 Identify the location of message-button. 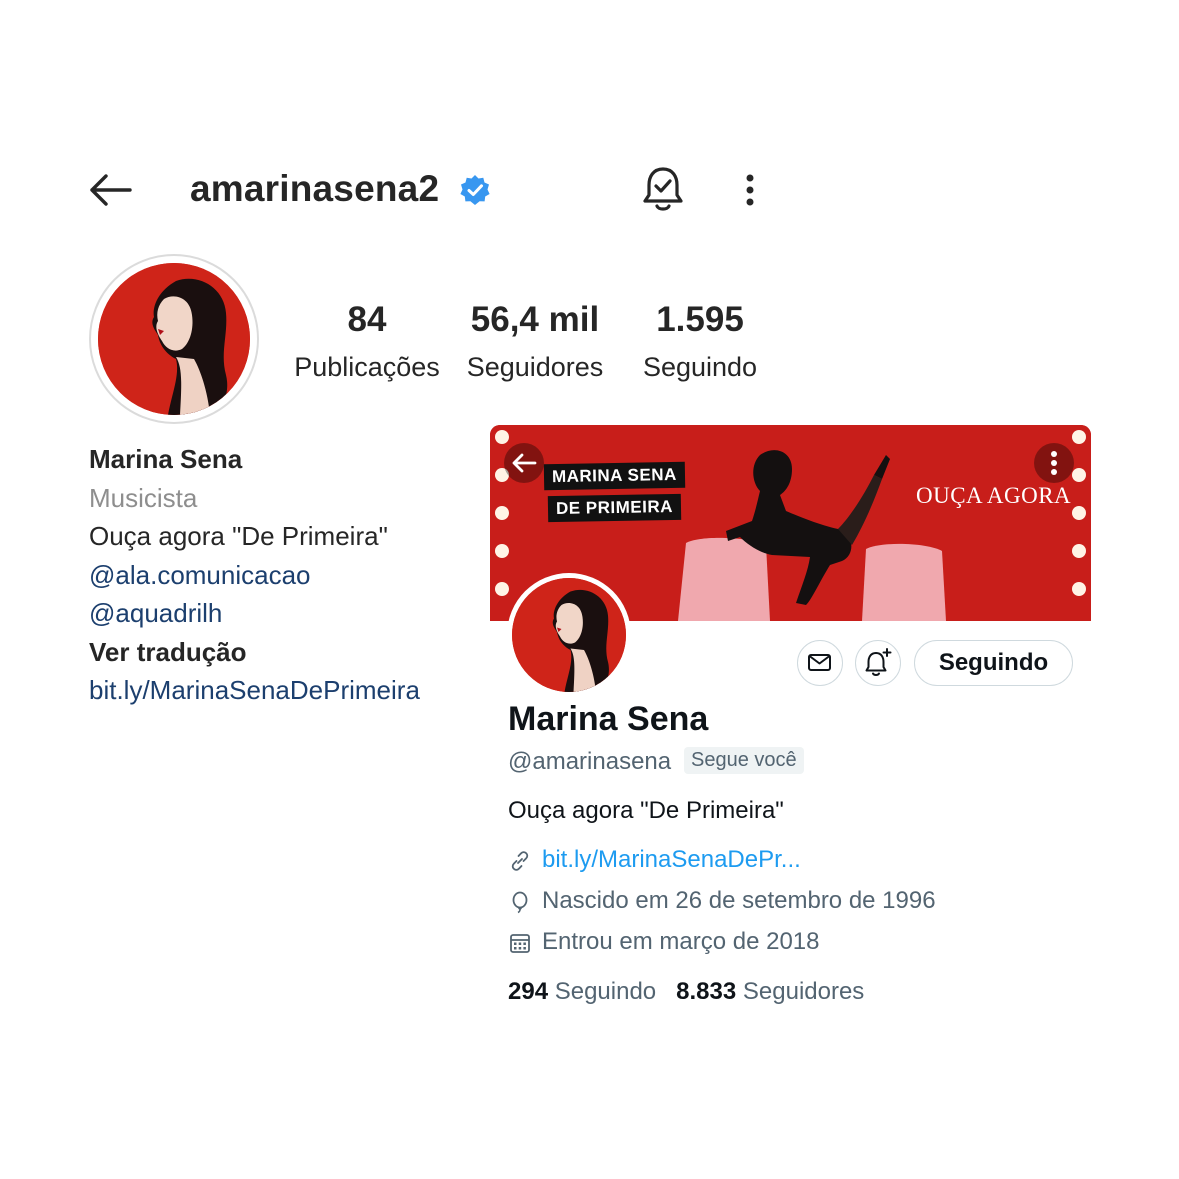
(820, 663).